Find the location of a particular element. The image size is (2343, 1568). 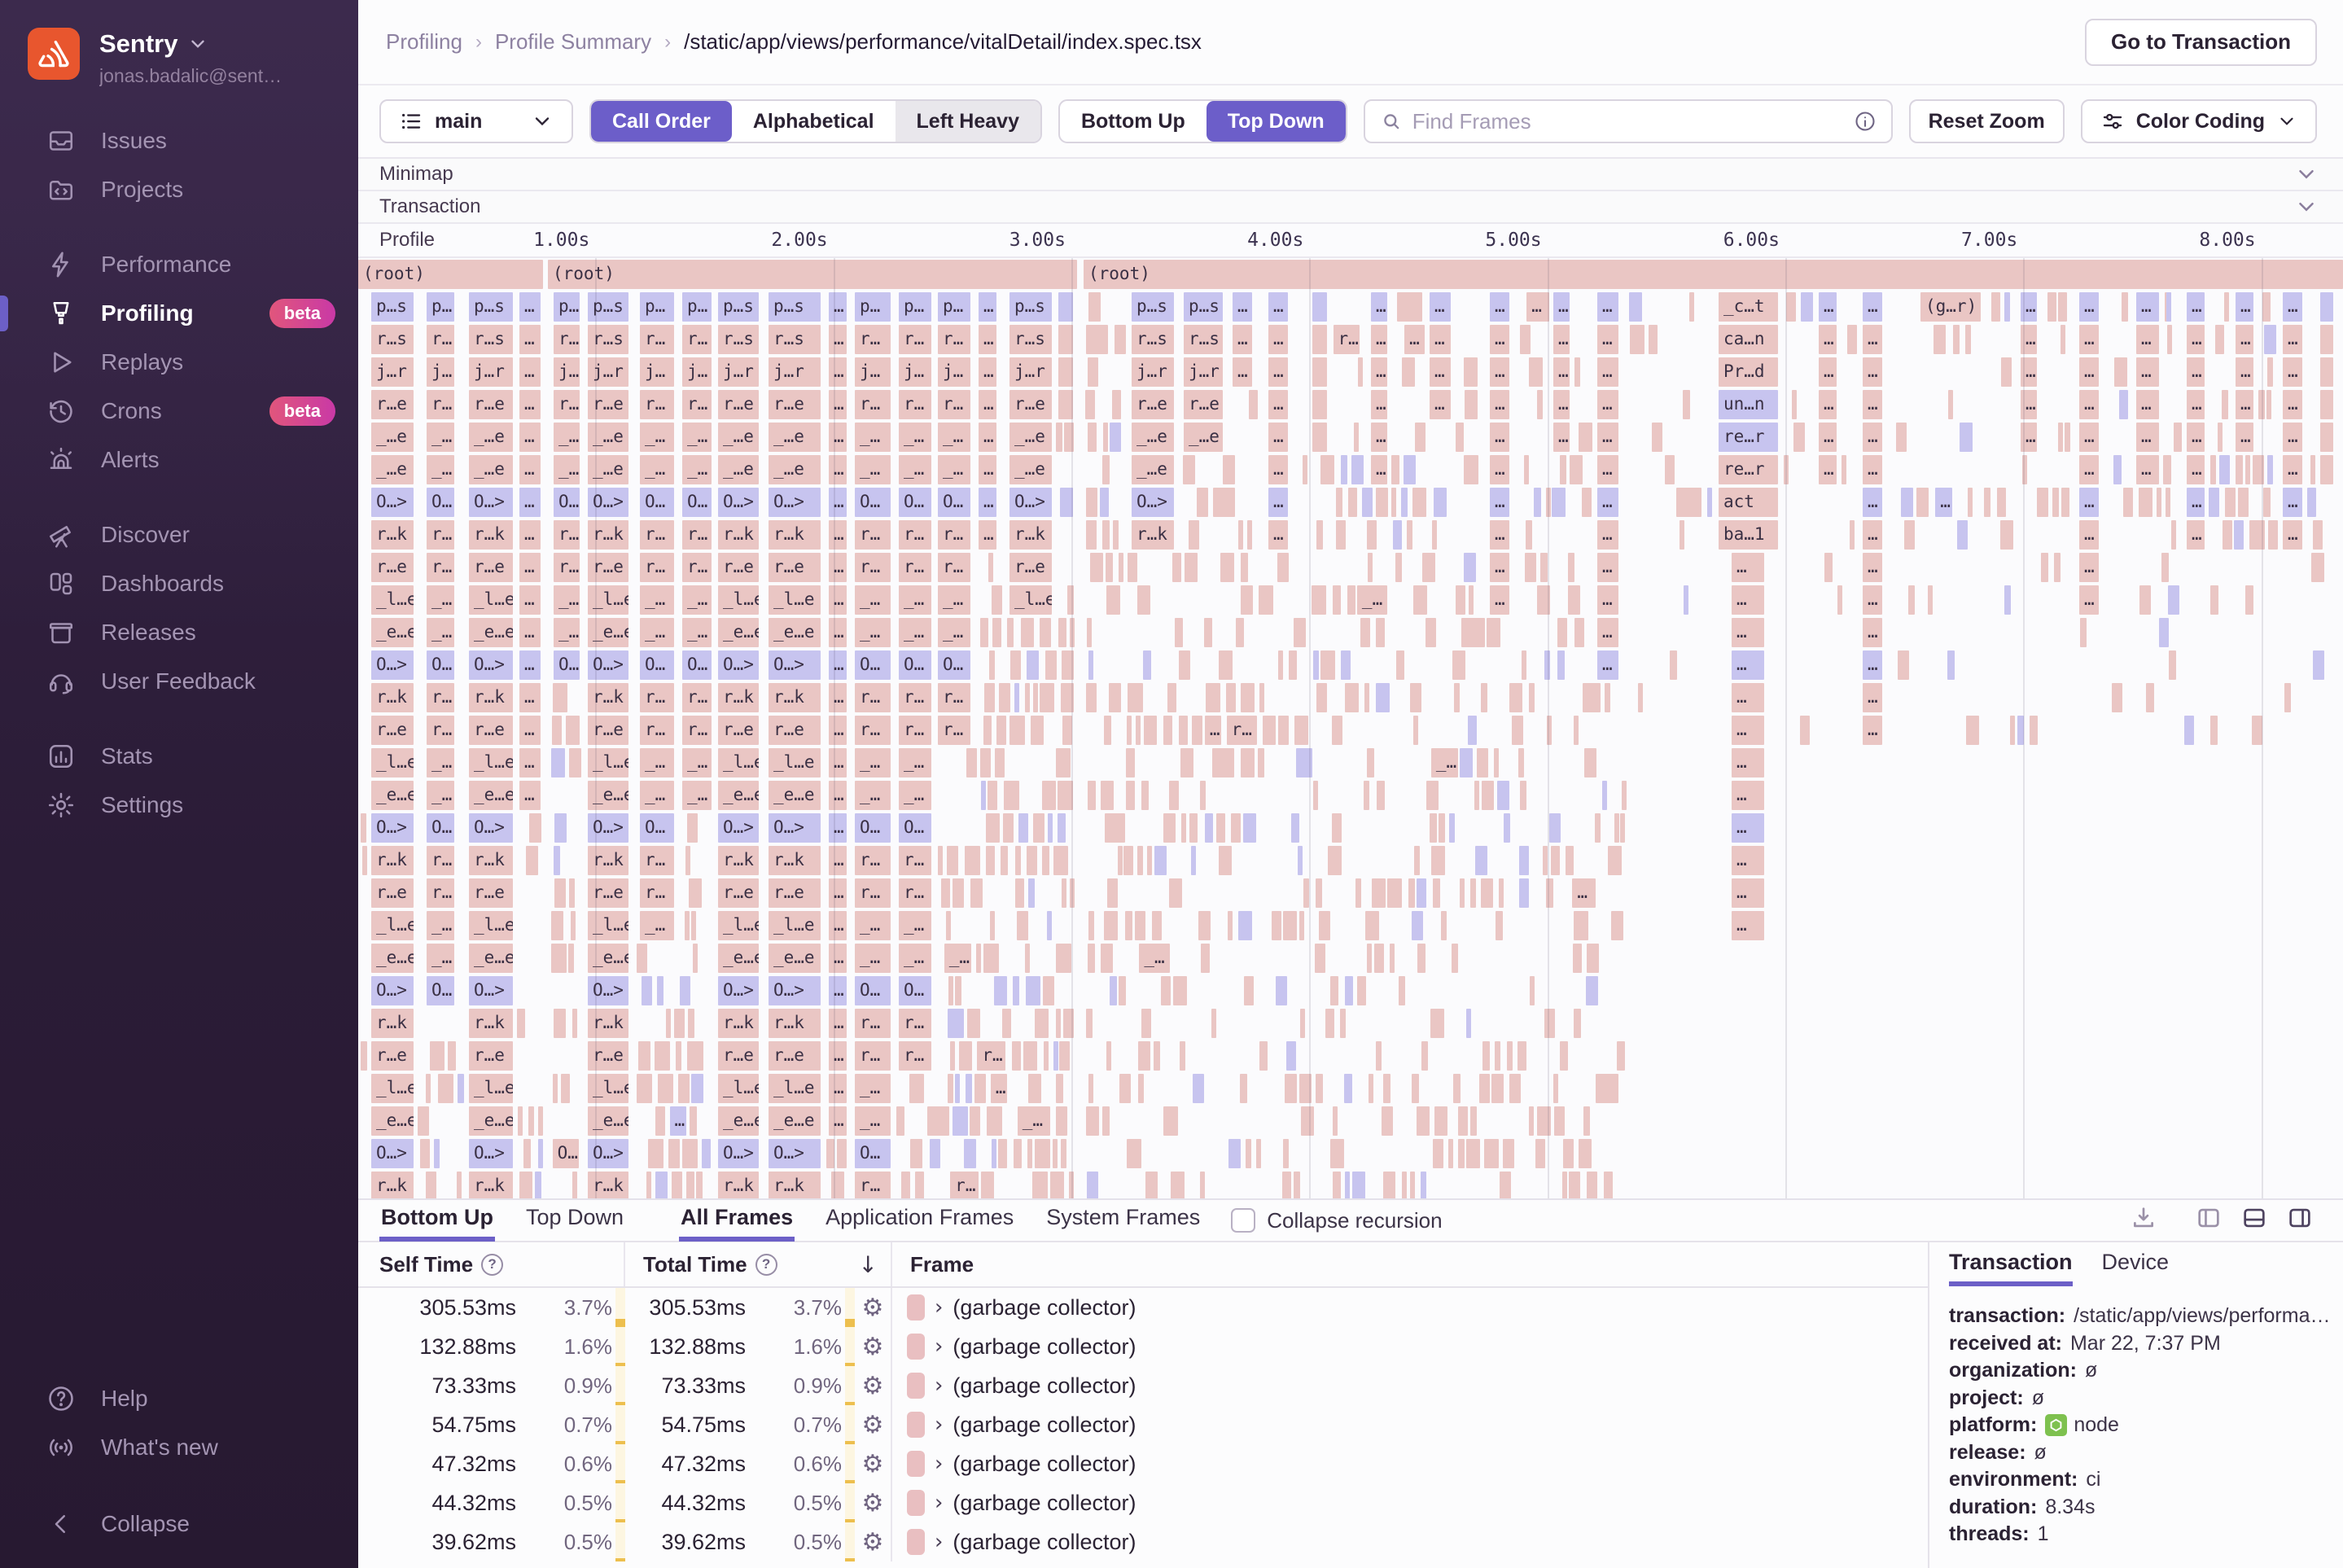

color-coding-button: Color Coding is located at coordinates (2198, 121).